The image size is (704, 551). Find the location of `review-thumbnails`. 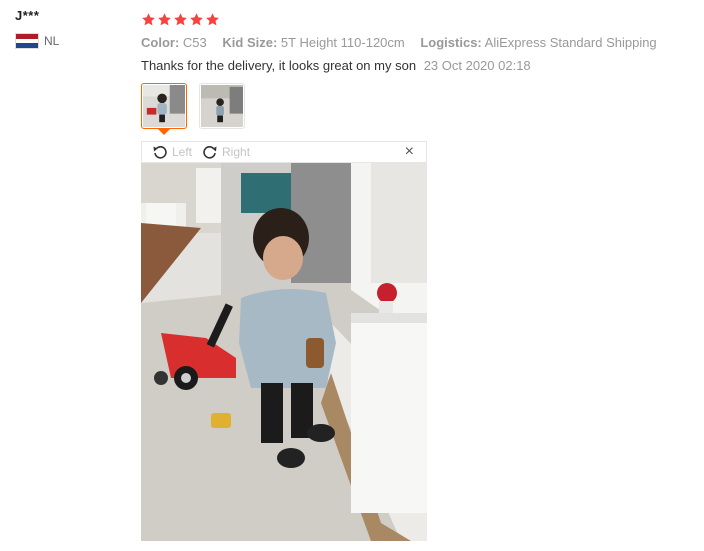

review-thumbnails is located at coordinates (411, 109).